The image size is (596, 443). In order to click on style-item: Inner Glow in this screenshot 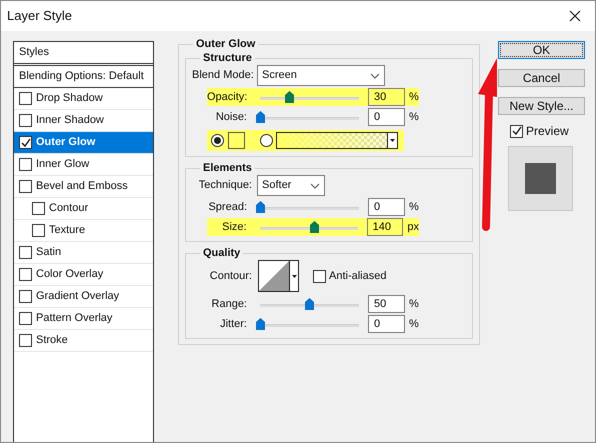, I will do `click(83, 165)`.